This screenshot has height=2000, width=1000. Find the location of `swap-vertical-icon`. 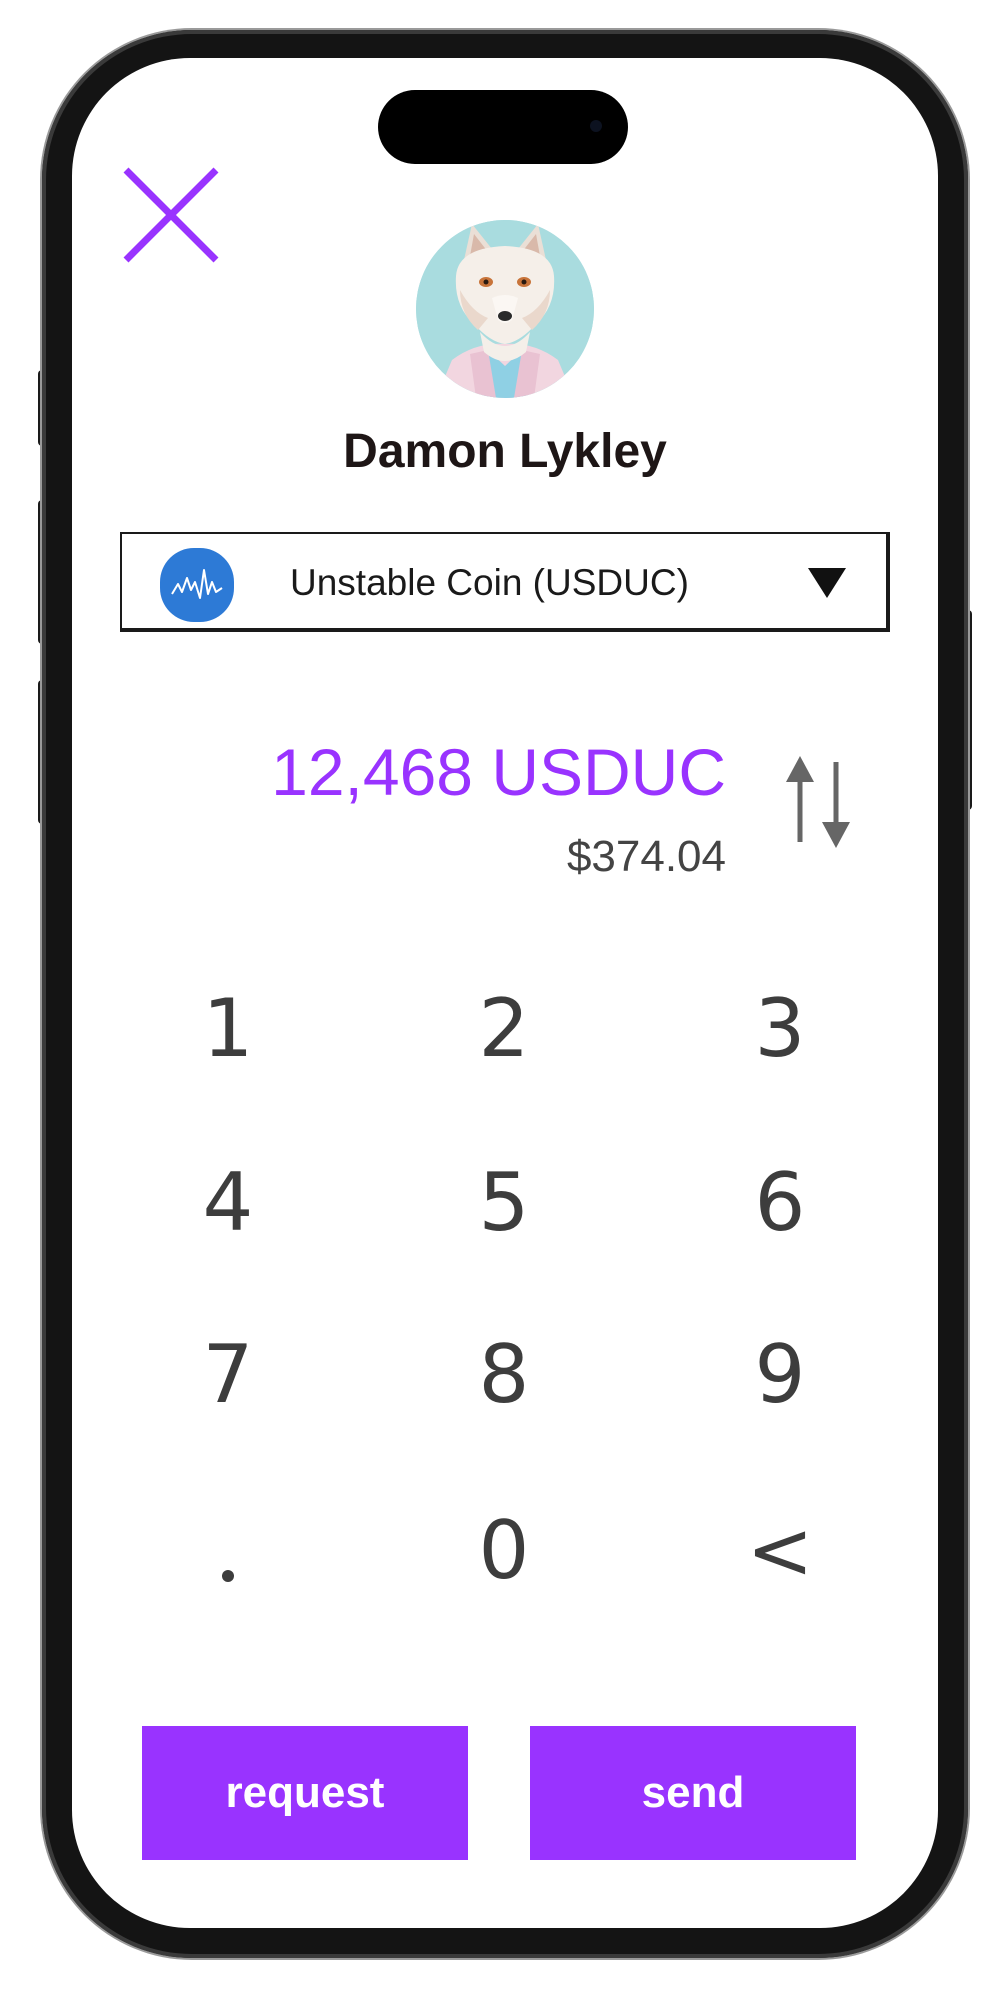

swap-vertical-icon is located at coordinates (818, 802).